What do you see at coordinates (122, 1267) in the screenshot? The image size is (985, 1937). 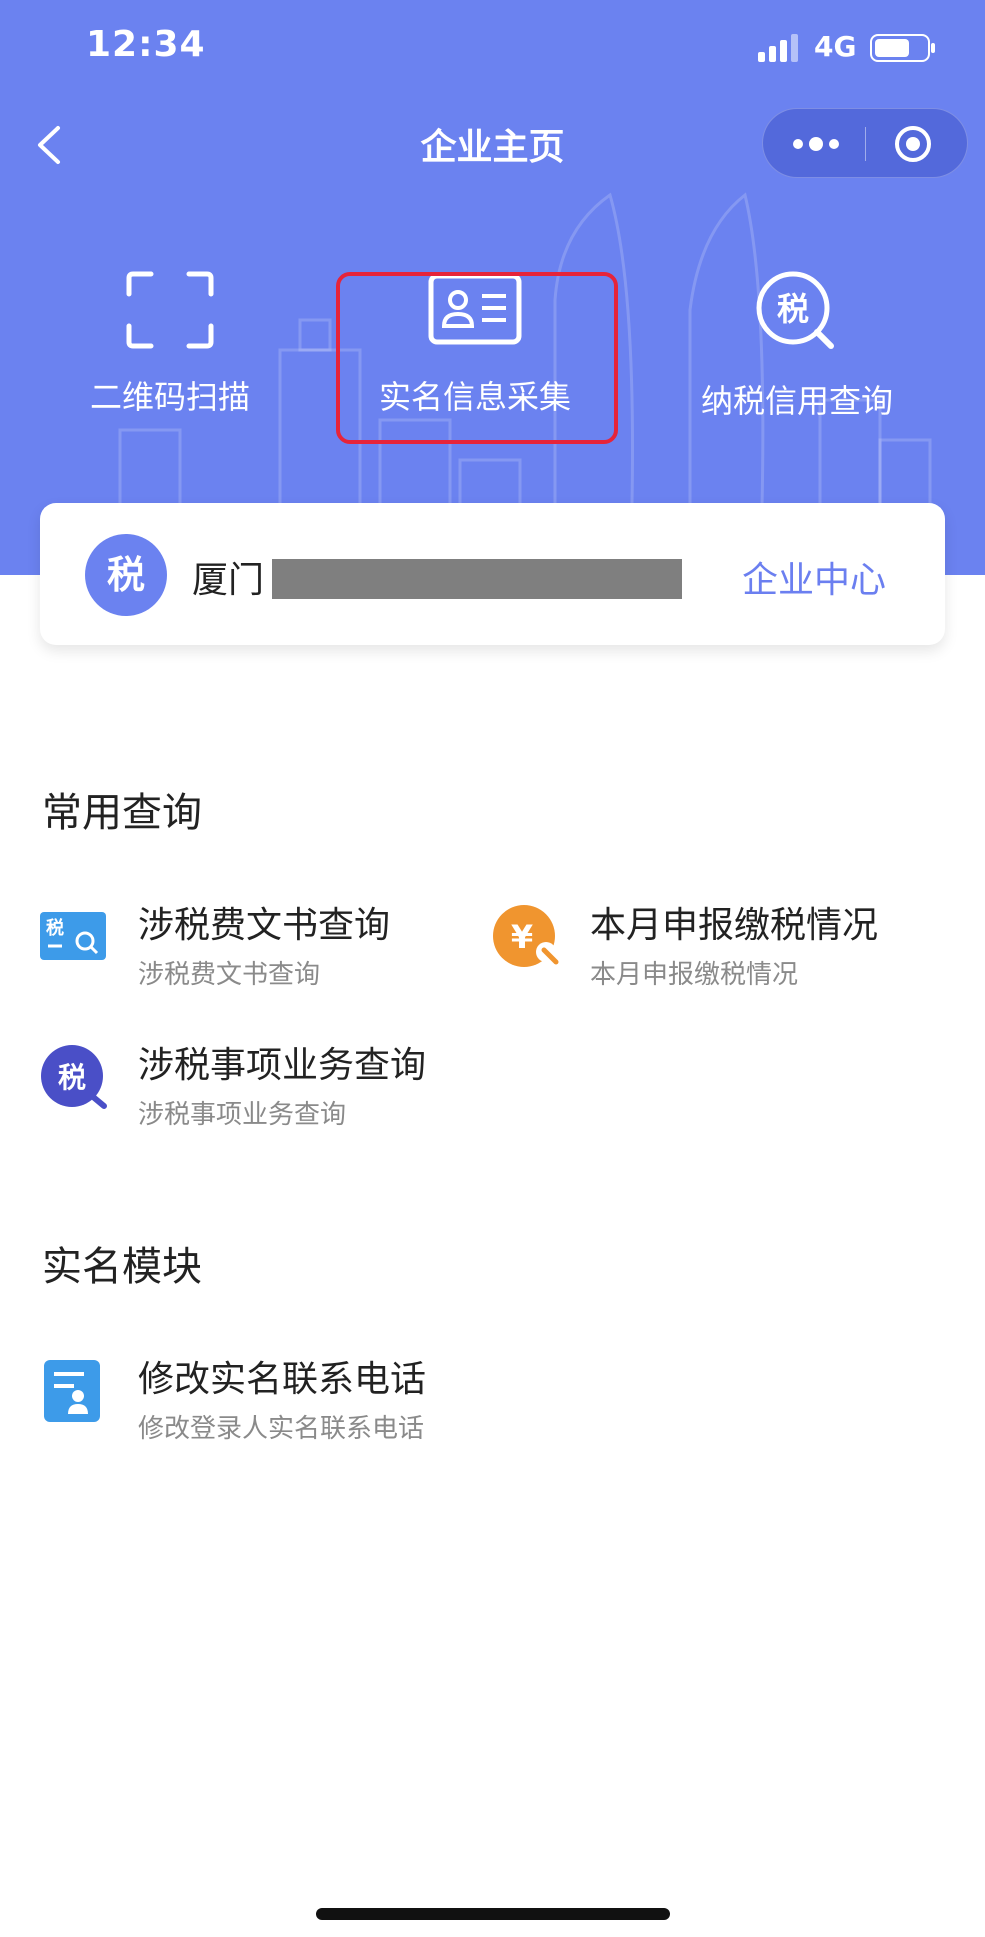 I see `section-title-realname: 实名模块` at bounding box center [122, 1267].